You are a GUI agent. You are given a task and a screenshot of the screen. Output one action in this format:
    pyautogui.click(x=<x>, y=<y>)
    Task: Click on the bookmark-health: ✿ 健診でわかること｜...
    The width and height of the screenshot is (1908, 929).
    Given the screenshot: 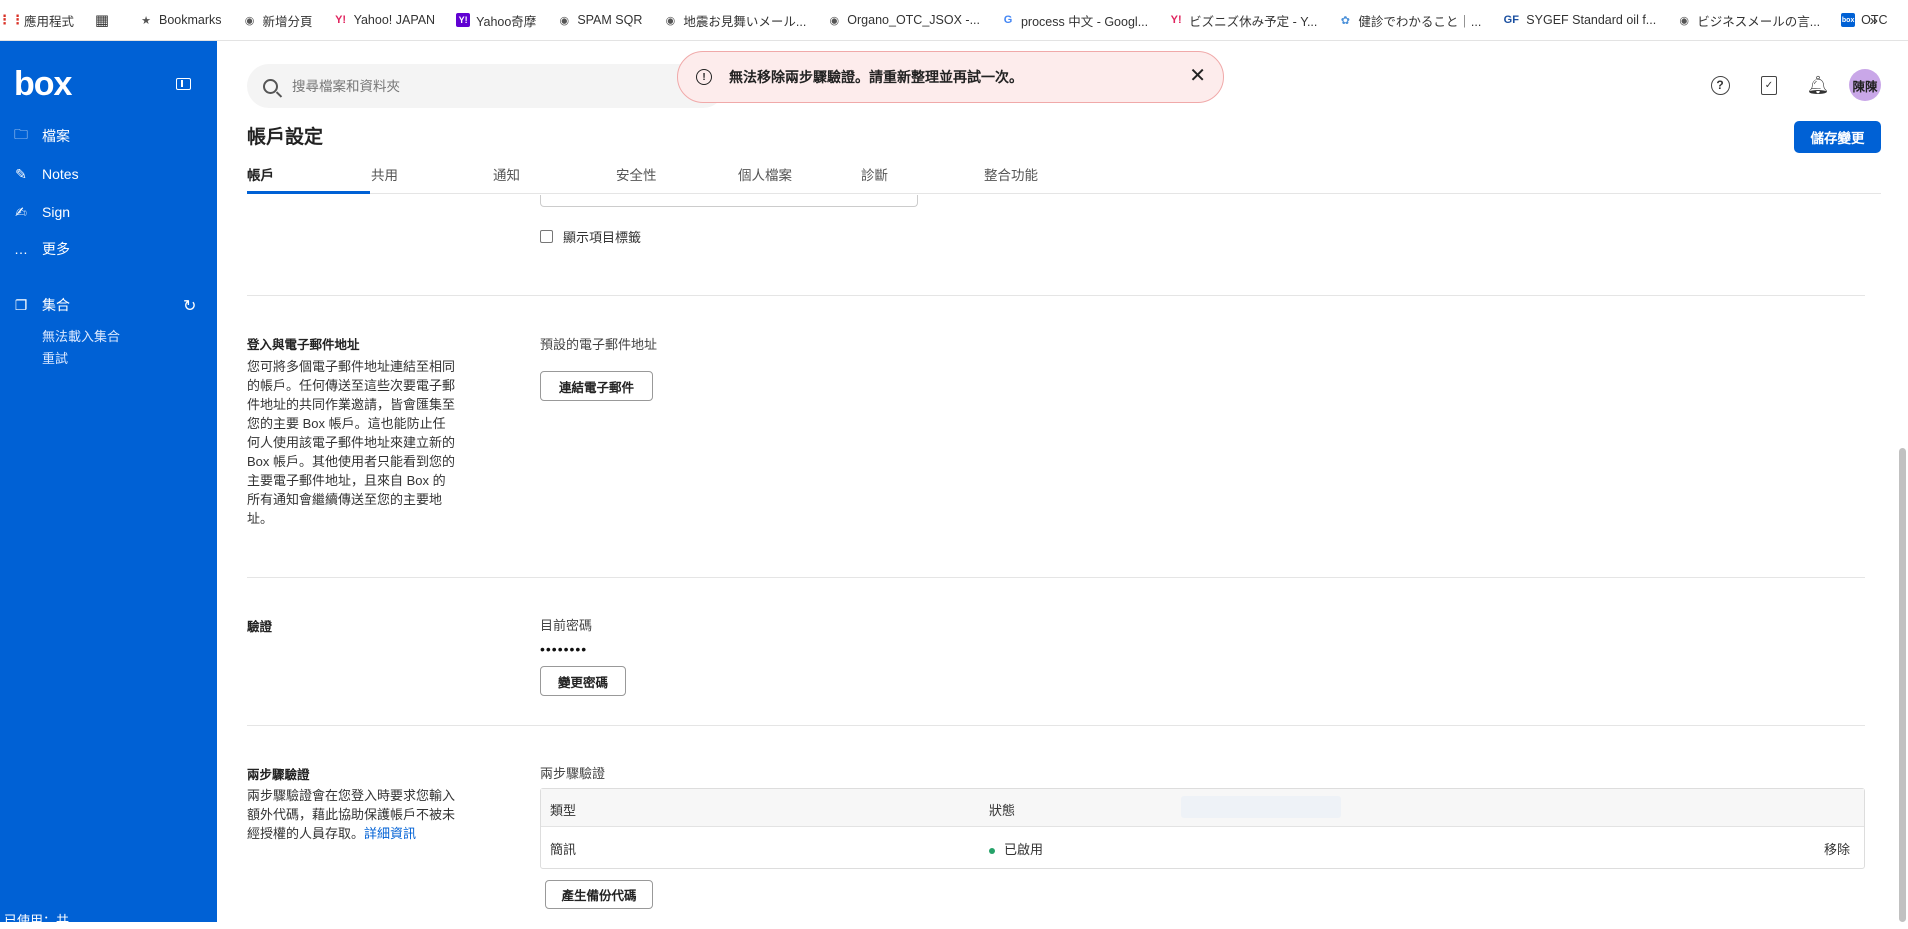 What is the action you would take?
    pyautogui.click(x=1410, y=20)
    